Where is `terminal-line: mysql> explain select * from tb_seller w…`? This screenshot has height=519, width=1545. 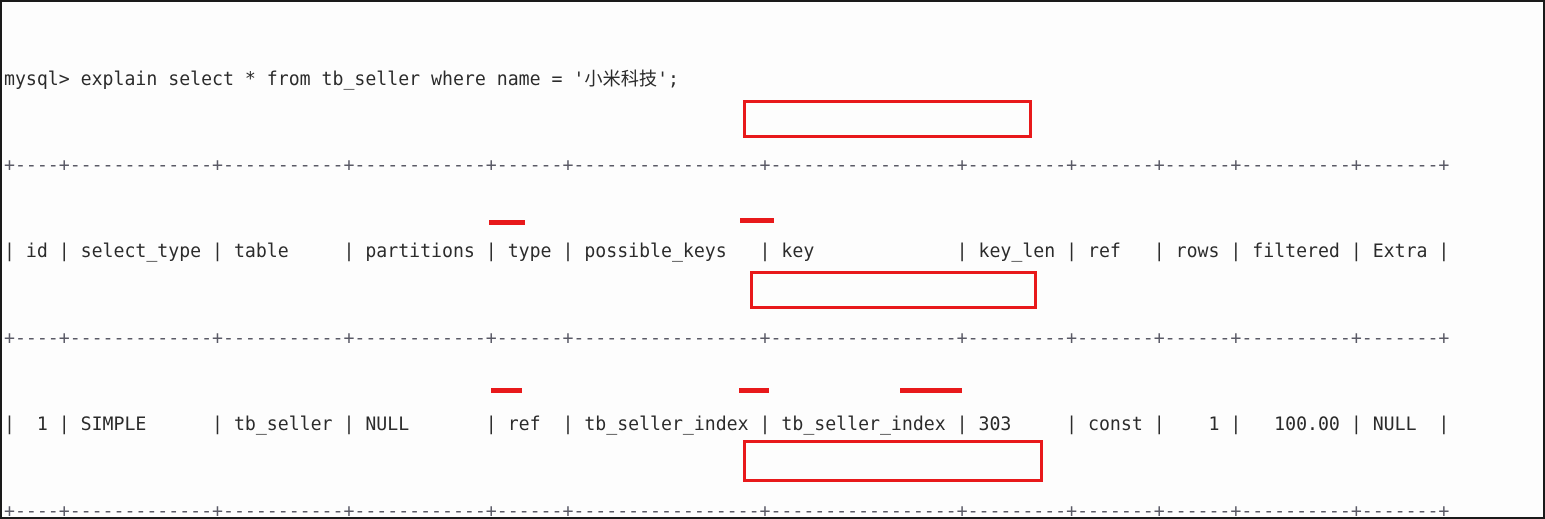
terminal-line: mysql> explain select * from tb_seller w… is located at coordinates (341, 79).